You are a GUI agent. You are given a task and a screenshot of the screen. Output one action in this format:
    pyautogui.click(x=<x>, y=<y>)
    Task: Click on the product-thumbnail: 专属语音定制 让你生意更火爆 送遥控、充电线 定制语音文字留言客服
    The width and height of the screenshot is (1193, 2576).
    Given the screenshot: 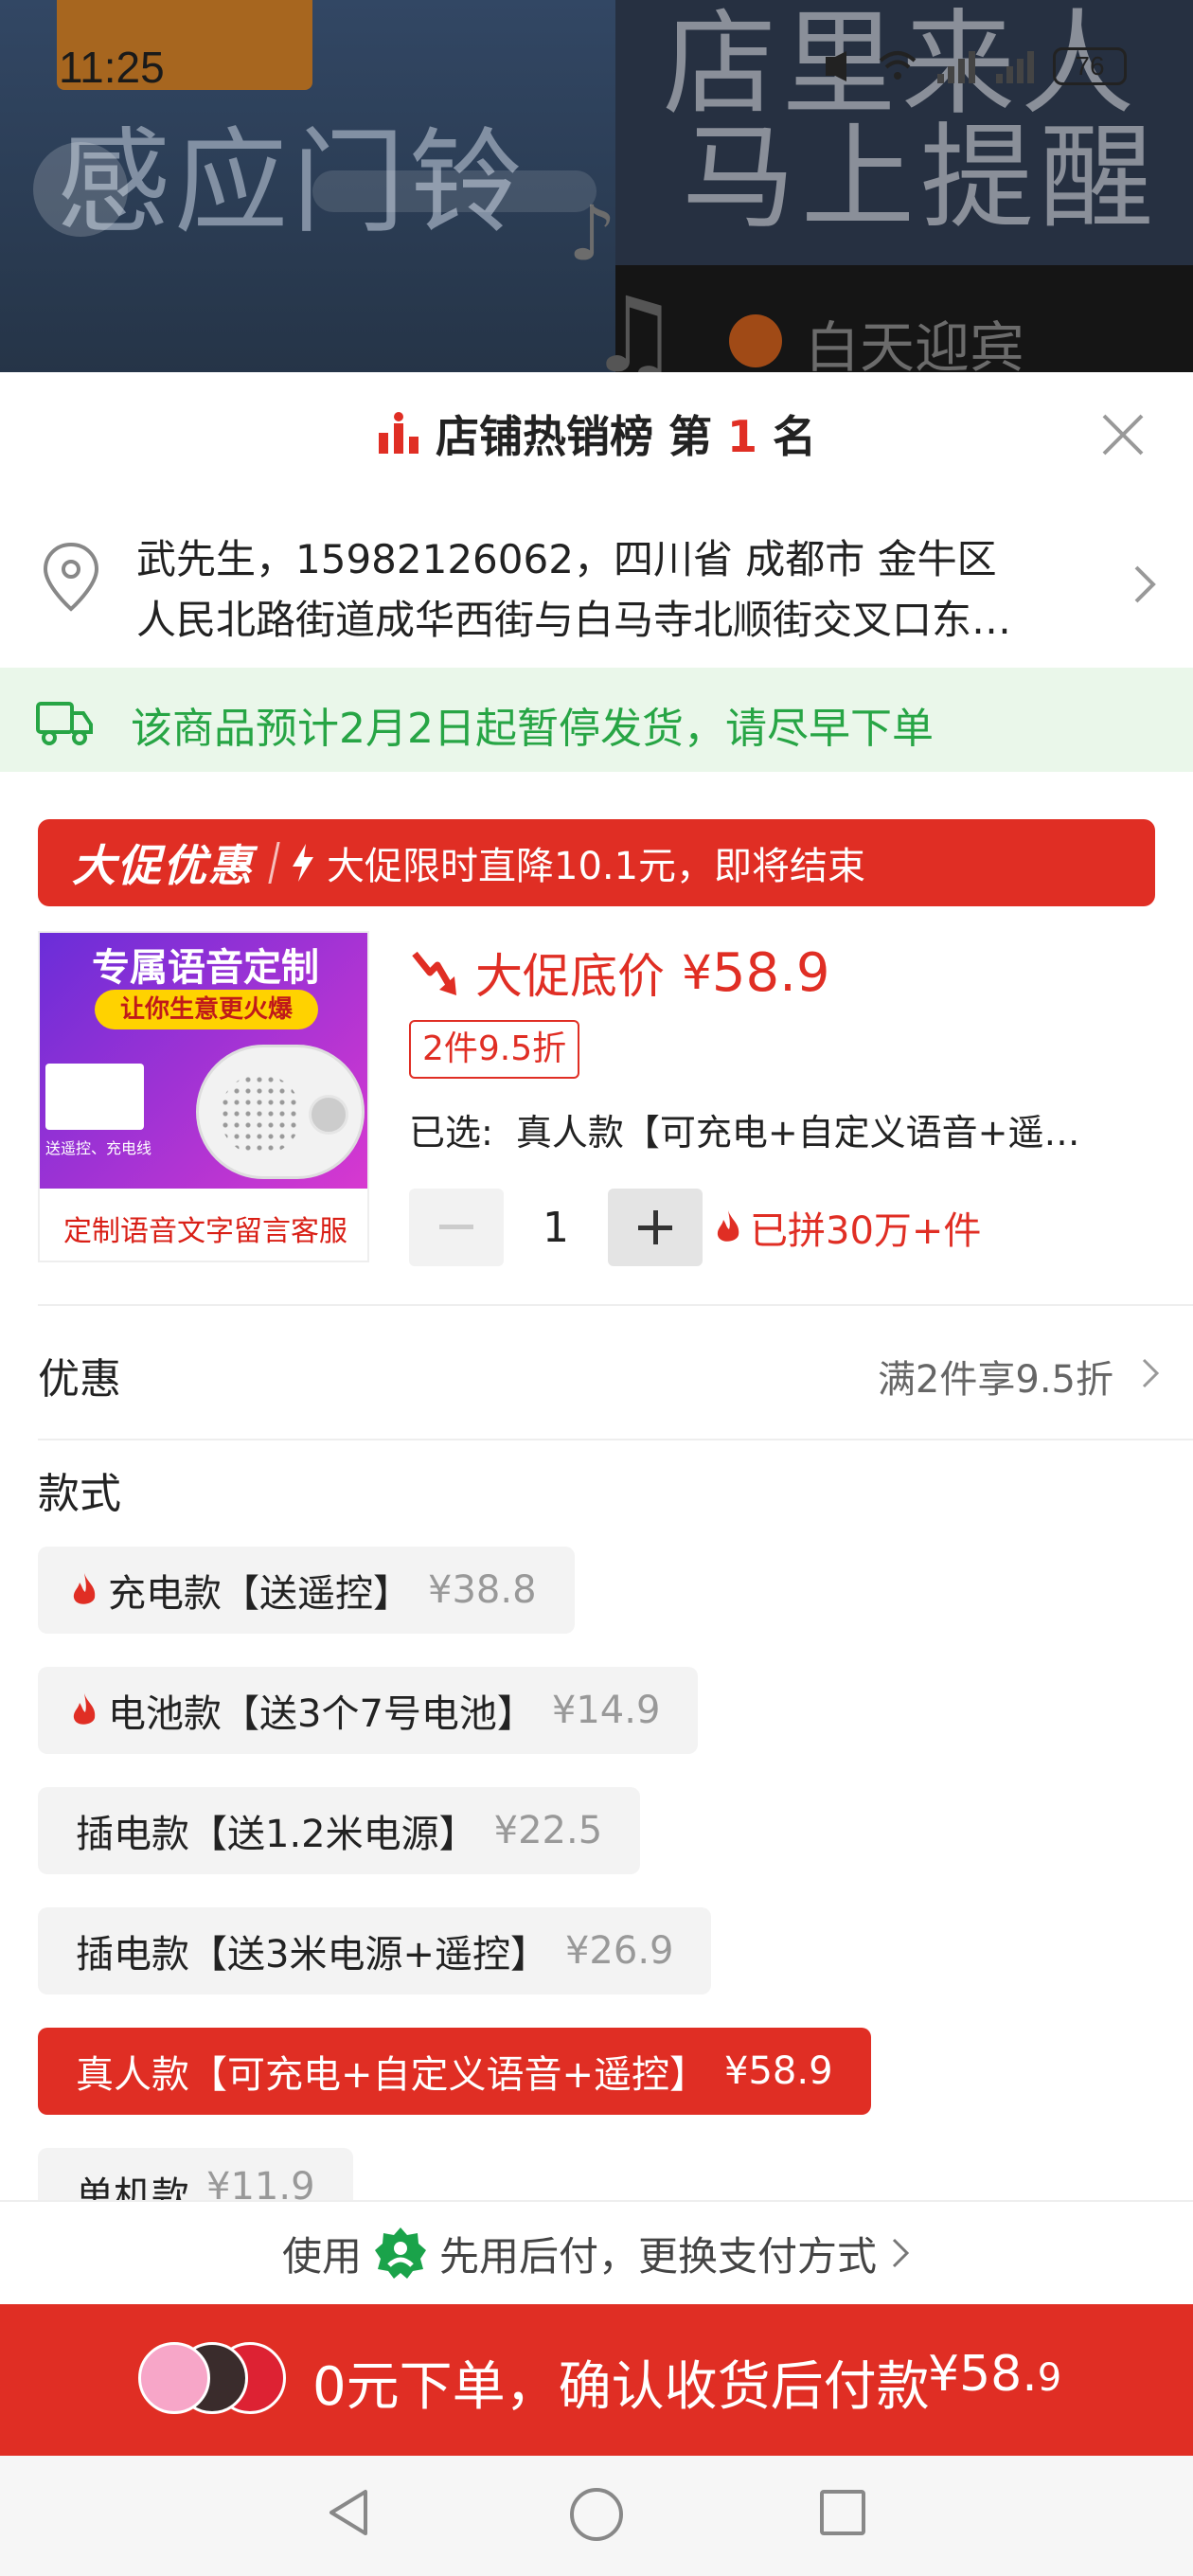 What is the action you would take?
    pyautogui.click(x=203, y=1096)
    